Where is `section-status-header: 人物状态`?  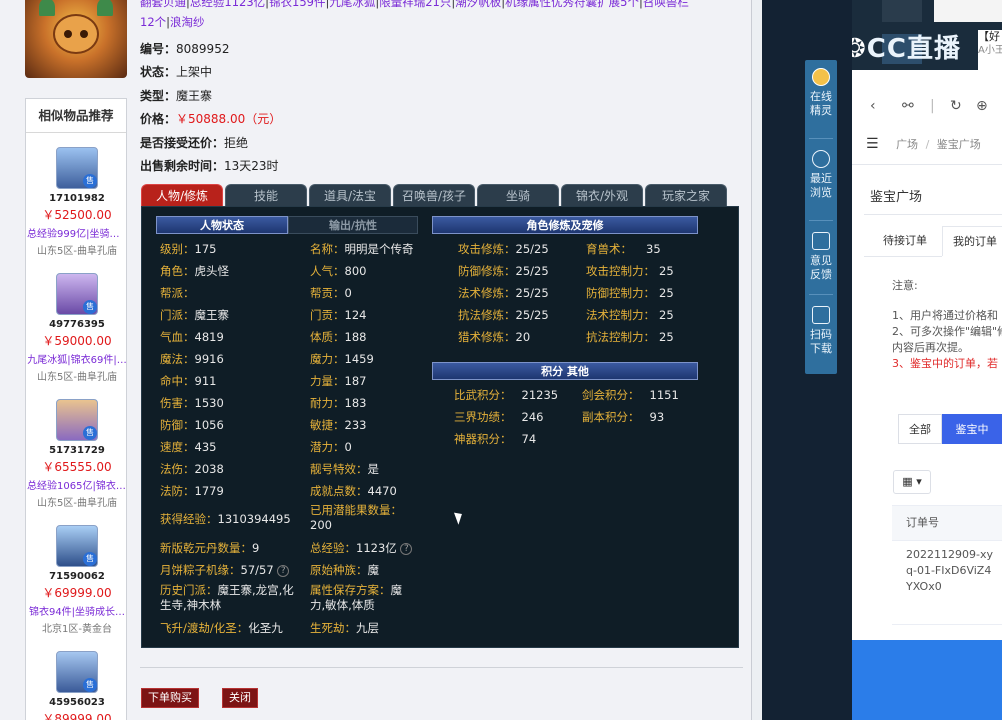
section-status-header: 人物状态 is located at coordinates (222, 225).